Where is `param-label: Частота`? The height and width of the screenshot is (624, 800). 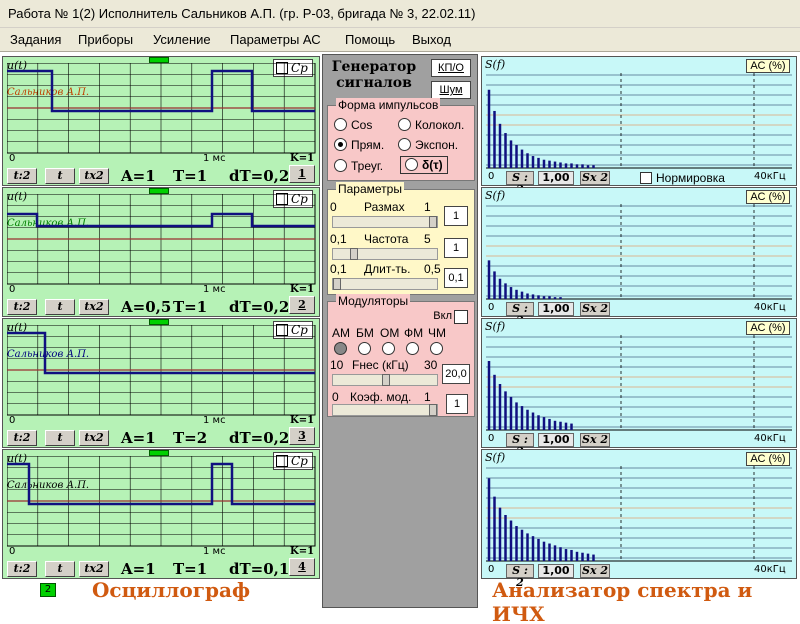 param-label: Частота is located at coordinates (386, 239).